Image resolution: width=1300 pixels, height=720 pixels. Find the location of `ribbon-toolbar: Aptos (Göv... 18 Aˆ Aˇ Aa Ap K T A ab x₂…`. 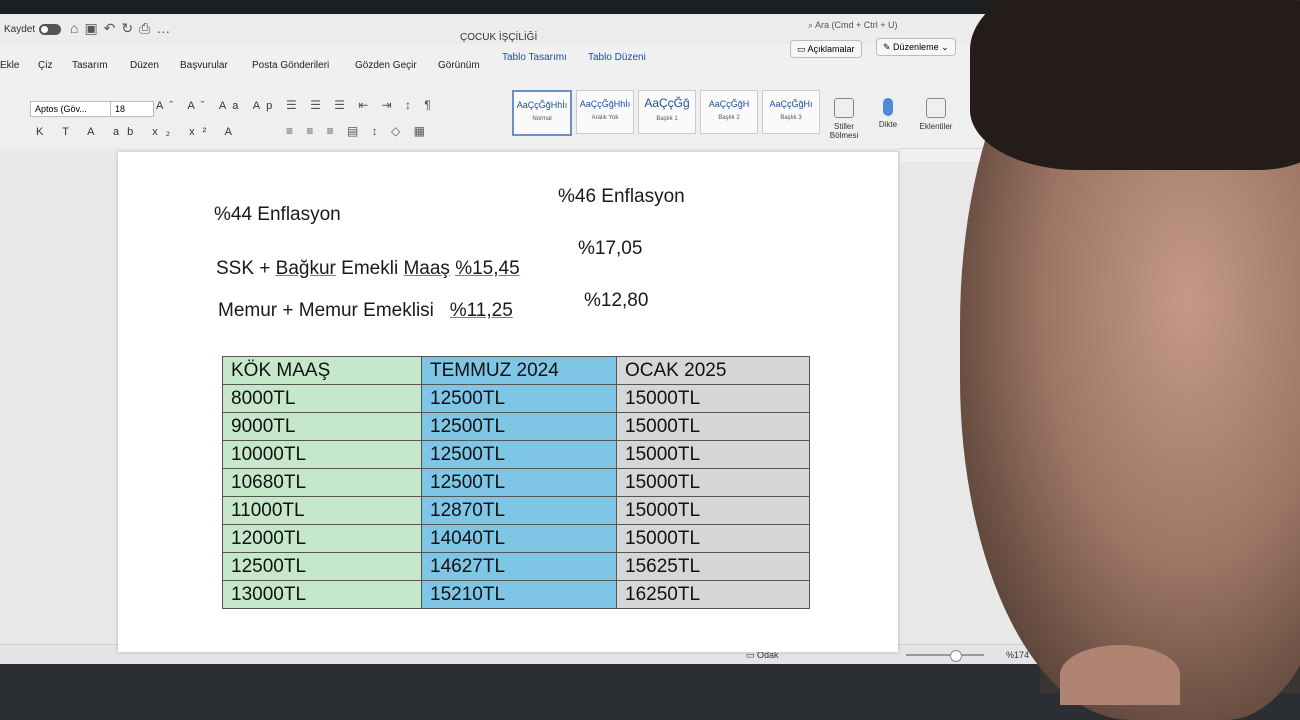

ribbon-toolbar: Aptos (Göv... 18 Aˆ Aˇ Aa Ap K T A ab x₂… is located at coordinates (525, 112).